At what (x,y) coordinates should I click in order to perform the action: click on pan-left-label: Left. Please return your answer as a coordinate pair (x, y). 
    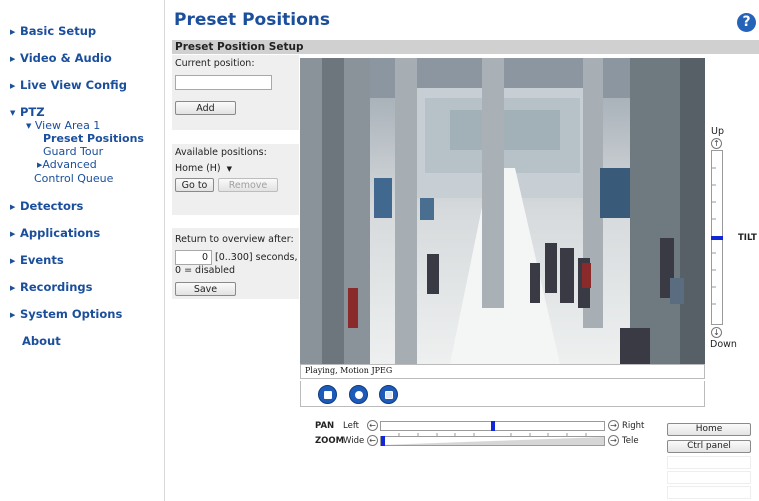
    Looking at the image, I should click on (351, 426).